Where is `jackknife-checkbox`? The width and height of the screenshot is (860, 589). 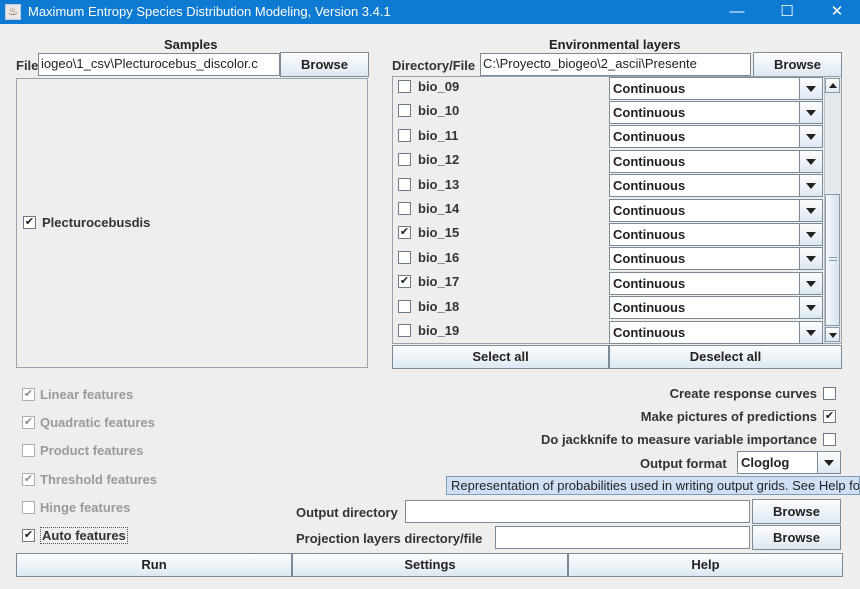
jackknife-checkbox is located at coordinates (829, 439).